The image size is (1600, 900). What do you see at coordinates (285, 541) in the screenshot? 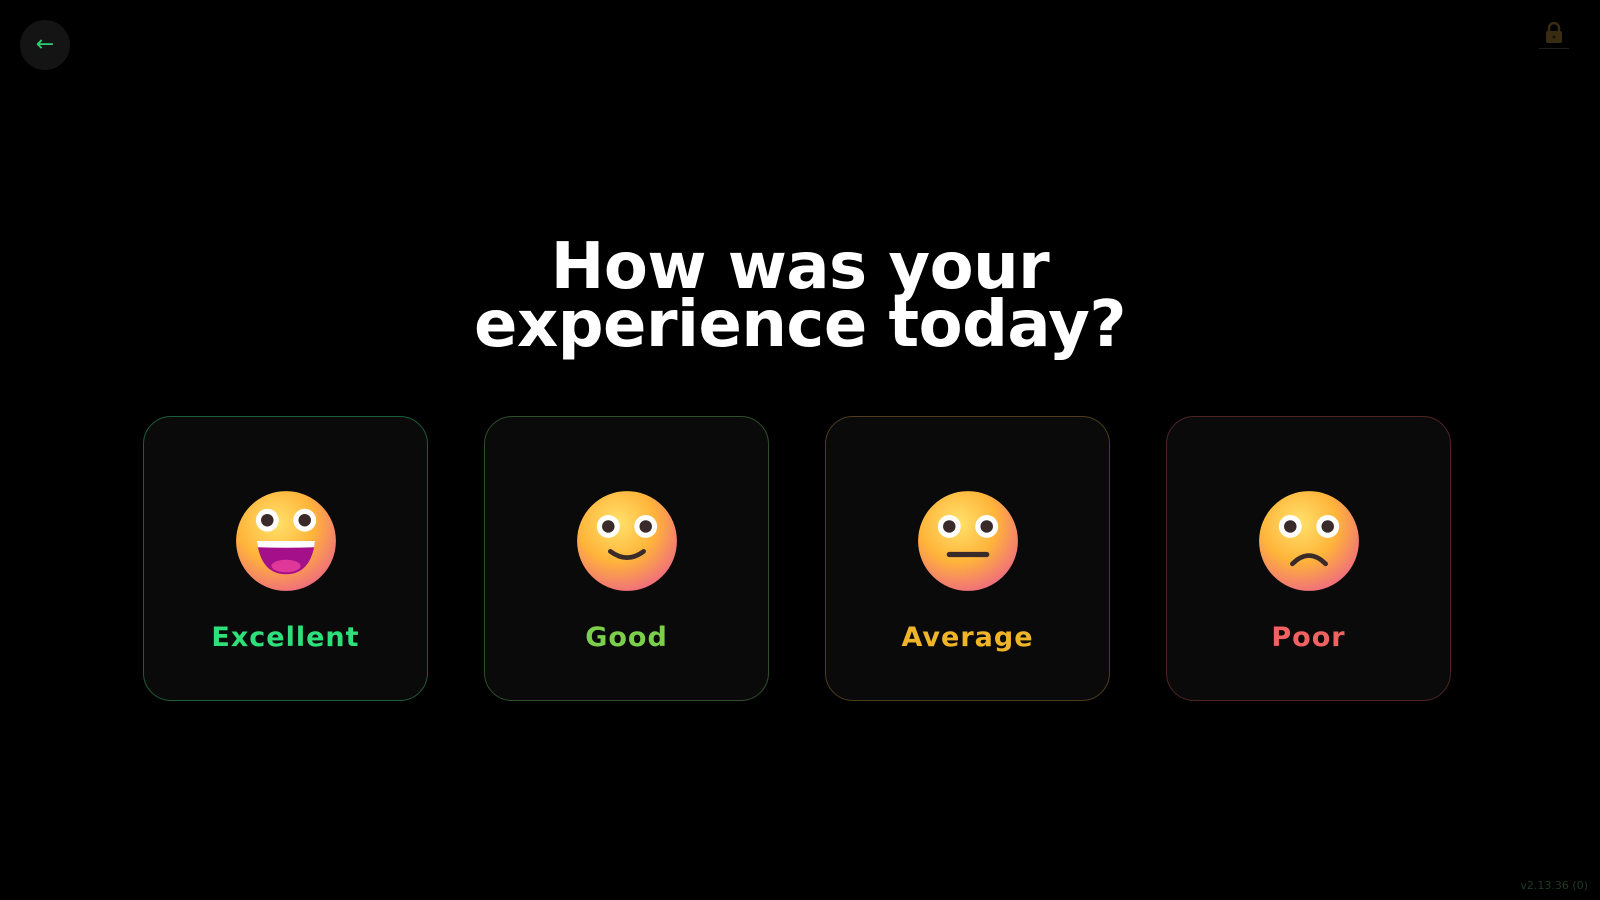
I see `grinning-face-icon` at bounding box center [285, 541].